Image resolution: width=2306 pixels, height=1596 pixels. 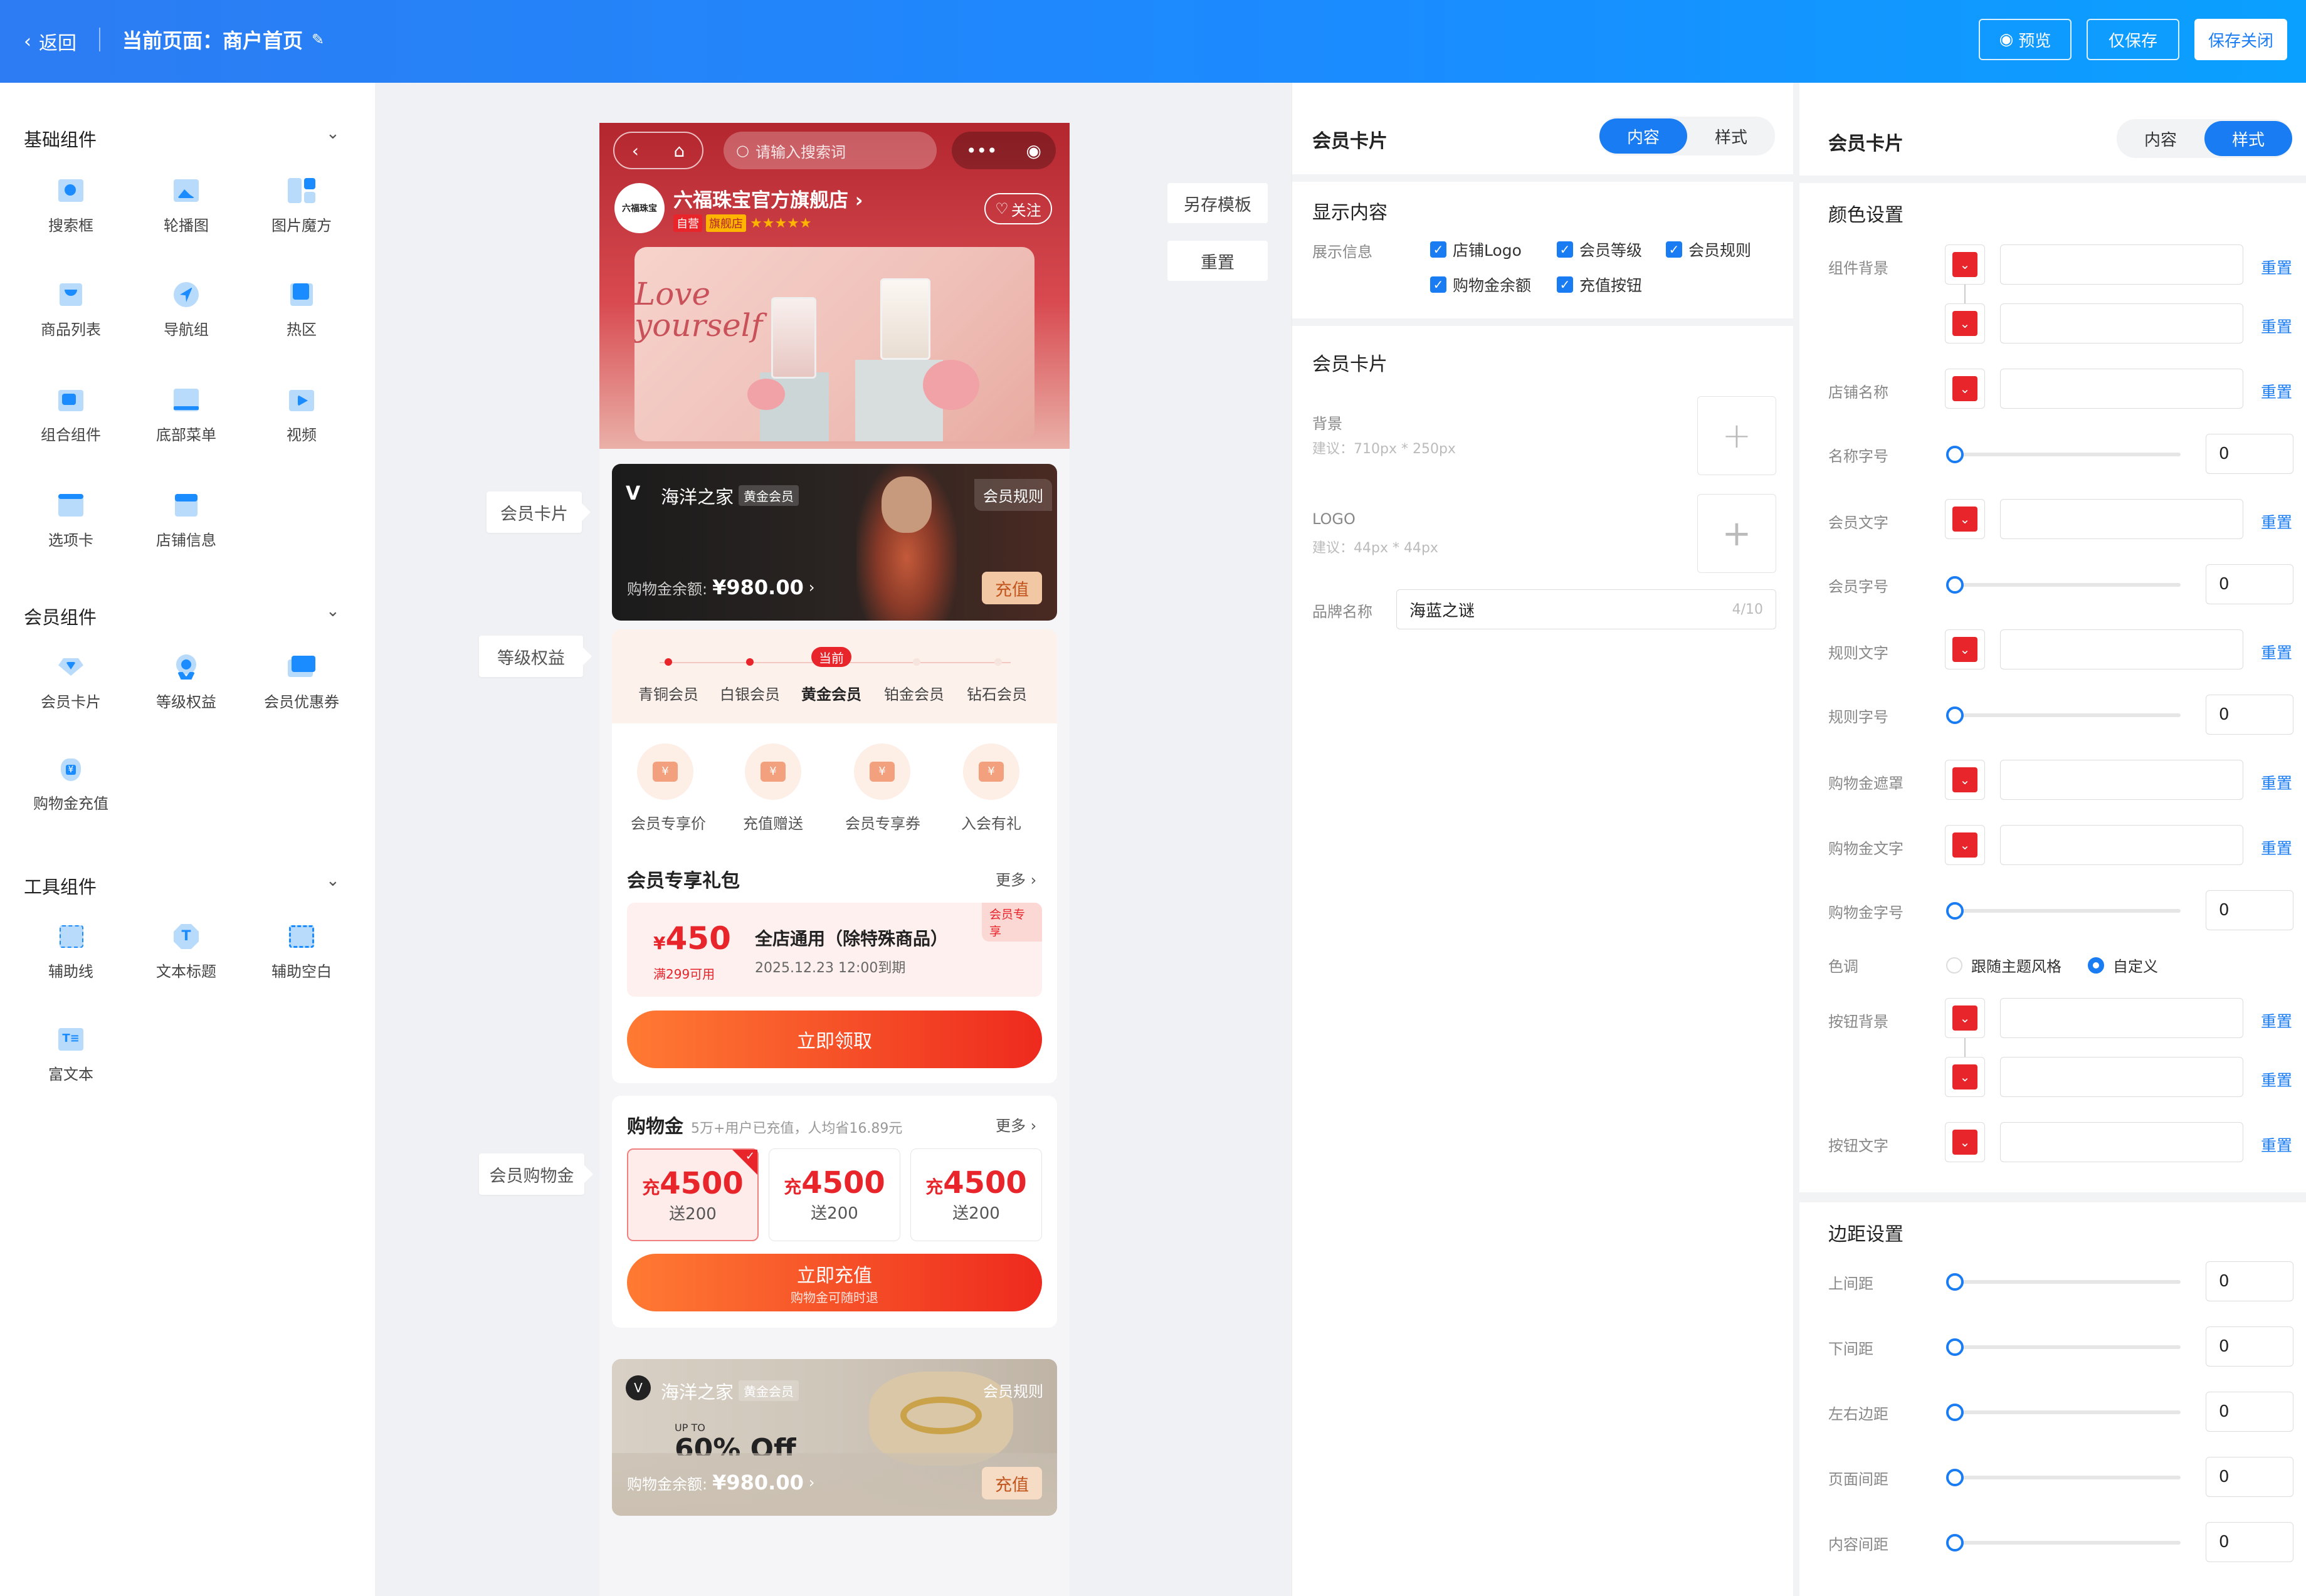 What do you see at coordinates (883, 822) in the screenshot?
I see `perk-label: 会员专享券` at bounding box center [883, 822].